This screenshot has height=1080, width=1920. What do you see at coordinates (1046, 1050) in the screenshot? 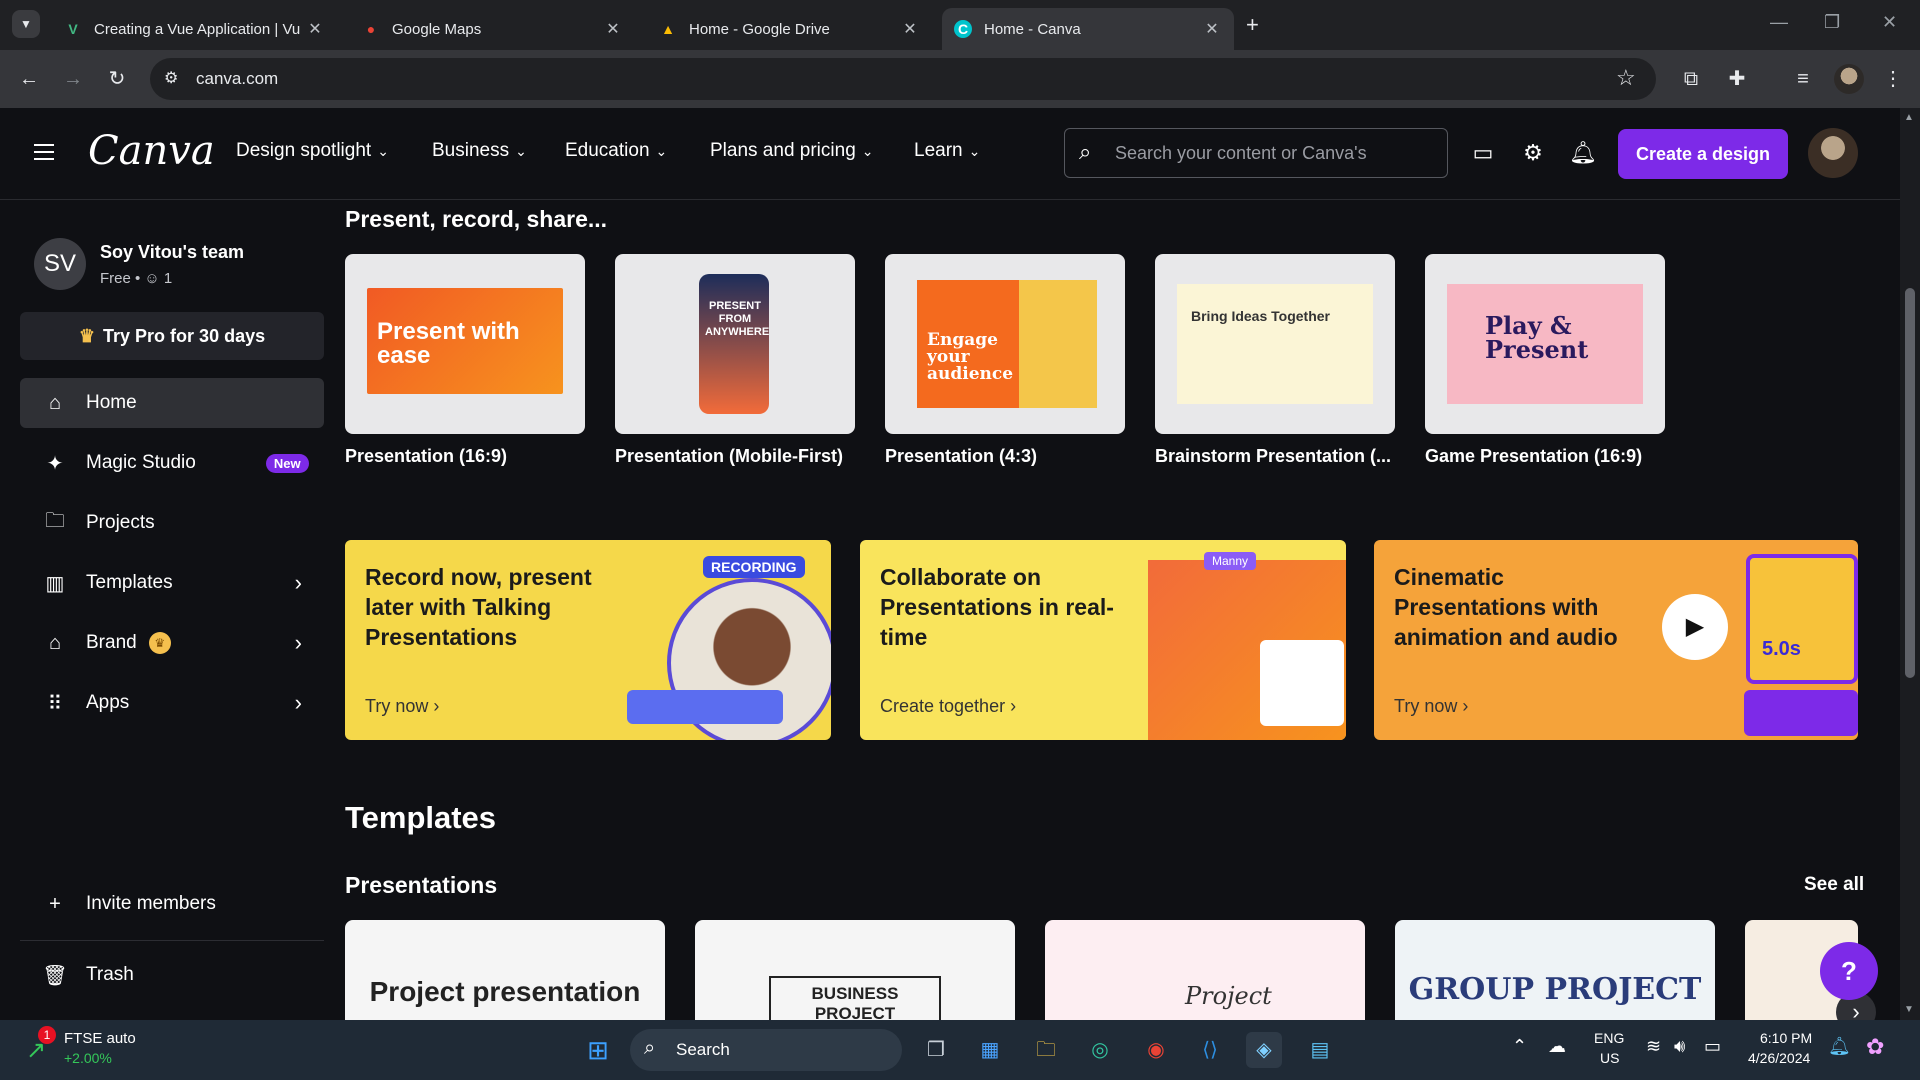
I see `file-explorer-icon: 🗀︎` at bounding box center [1046, 1050].